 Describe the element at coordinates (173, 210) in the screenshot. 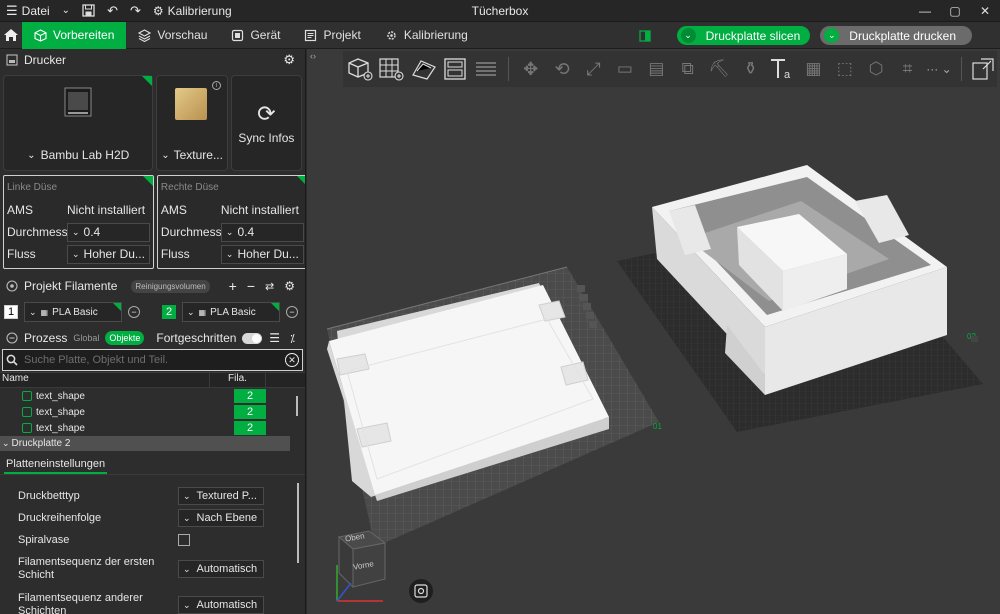

I see `ams-label: AMS` at that location.